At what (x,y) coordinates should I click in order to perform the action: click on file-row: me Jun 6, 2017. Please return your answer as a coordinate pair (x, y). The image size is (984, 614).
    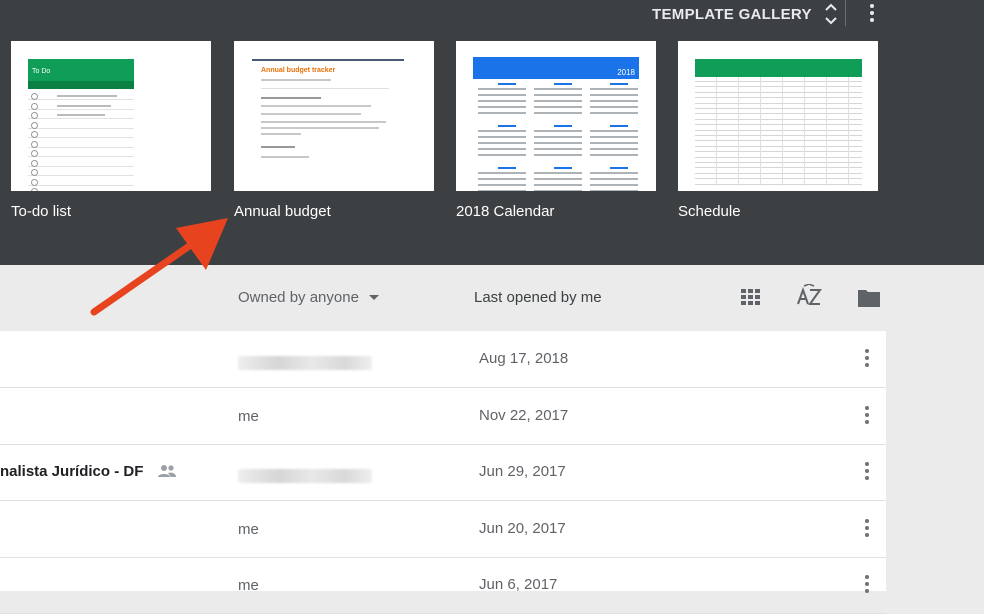
    Looking at the image, I should click on (443, 585).